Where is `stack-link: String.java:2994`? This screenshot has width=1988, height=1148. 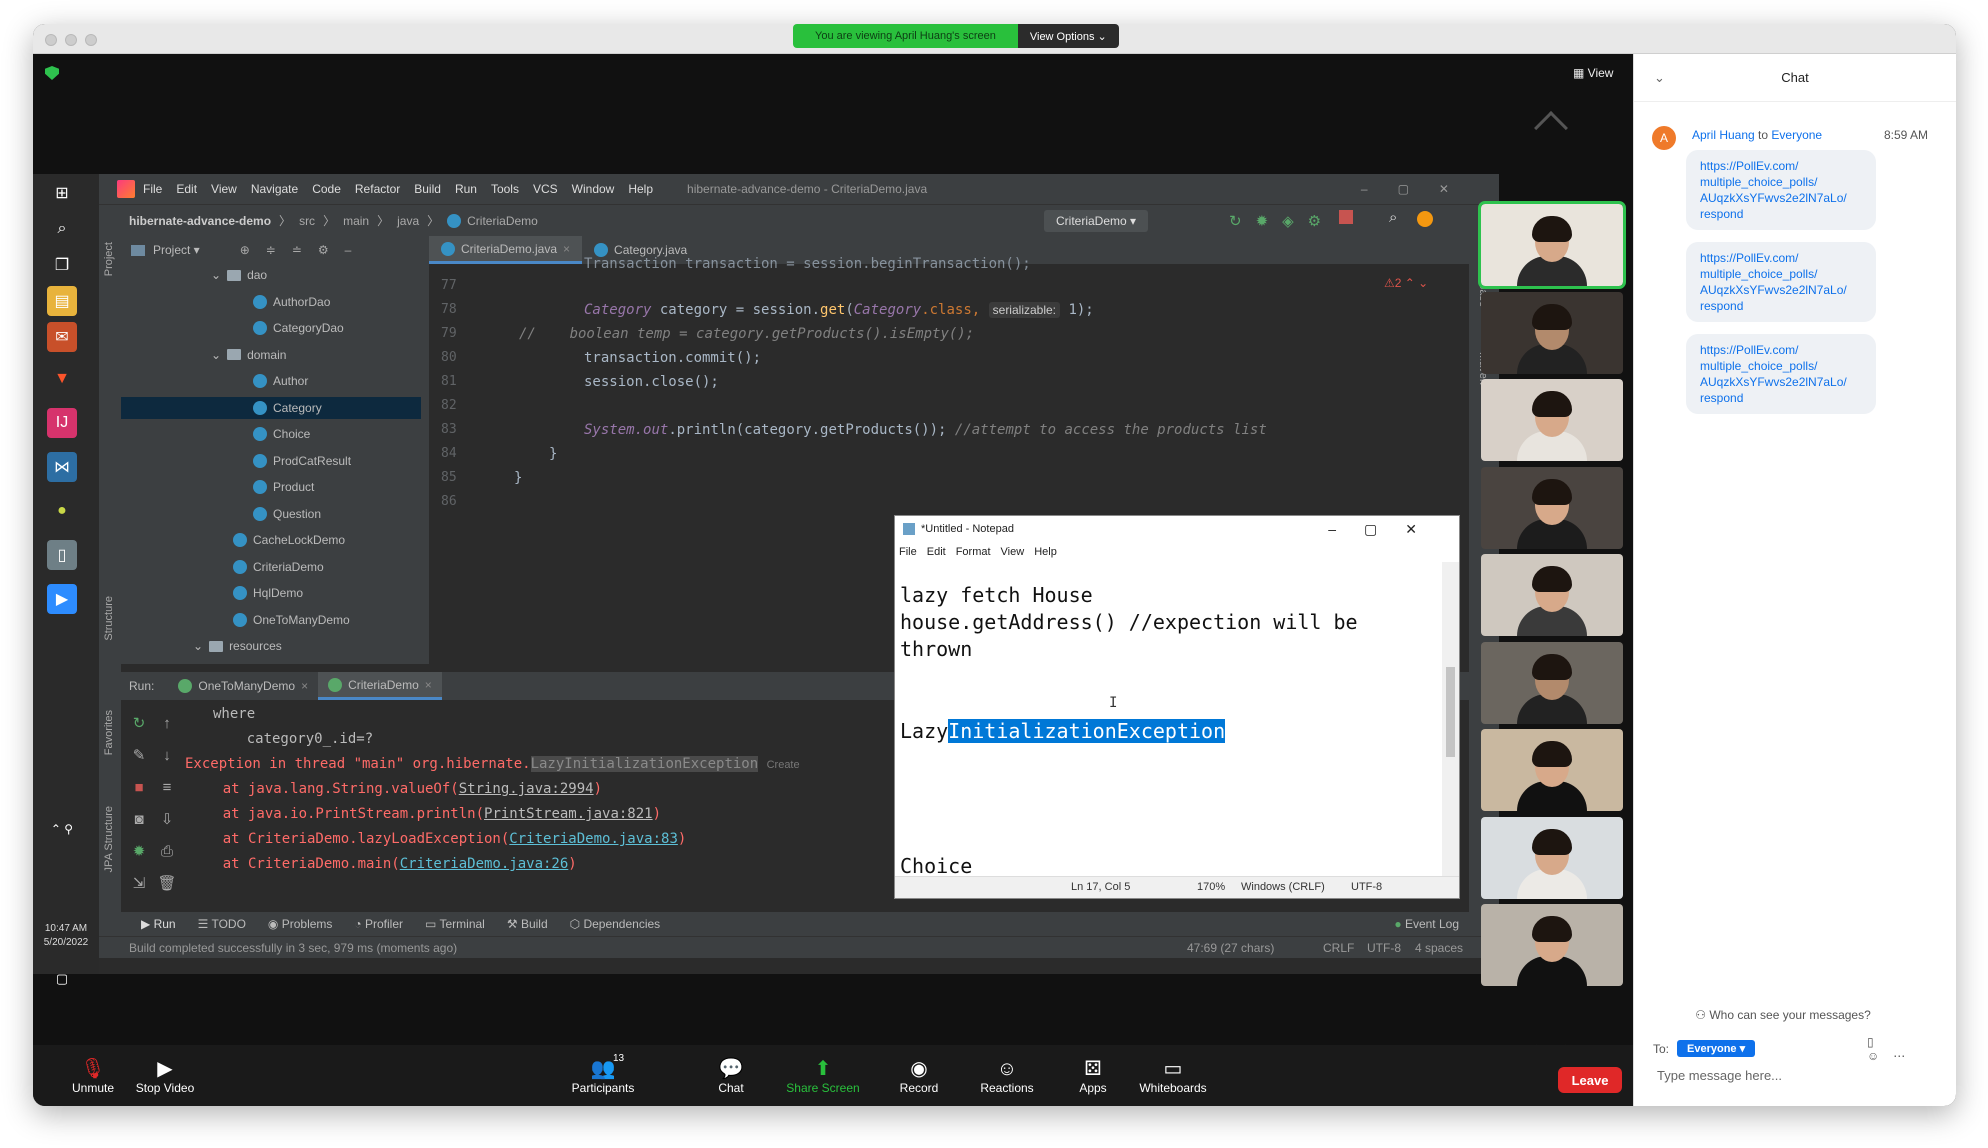
stack-link: String.java:2994 is located at coordinates (526, 789).